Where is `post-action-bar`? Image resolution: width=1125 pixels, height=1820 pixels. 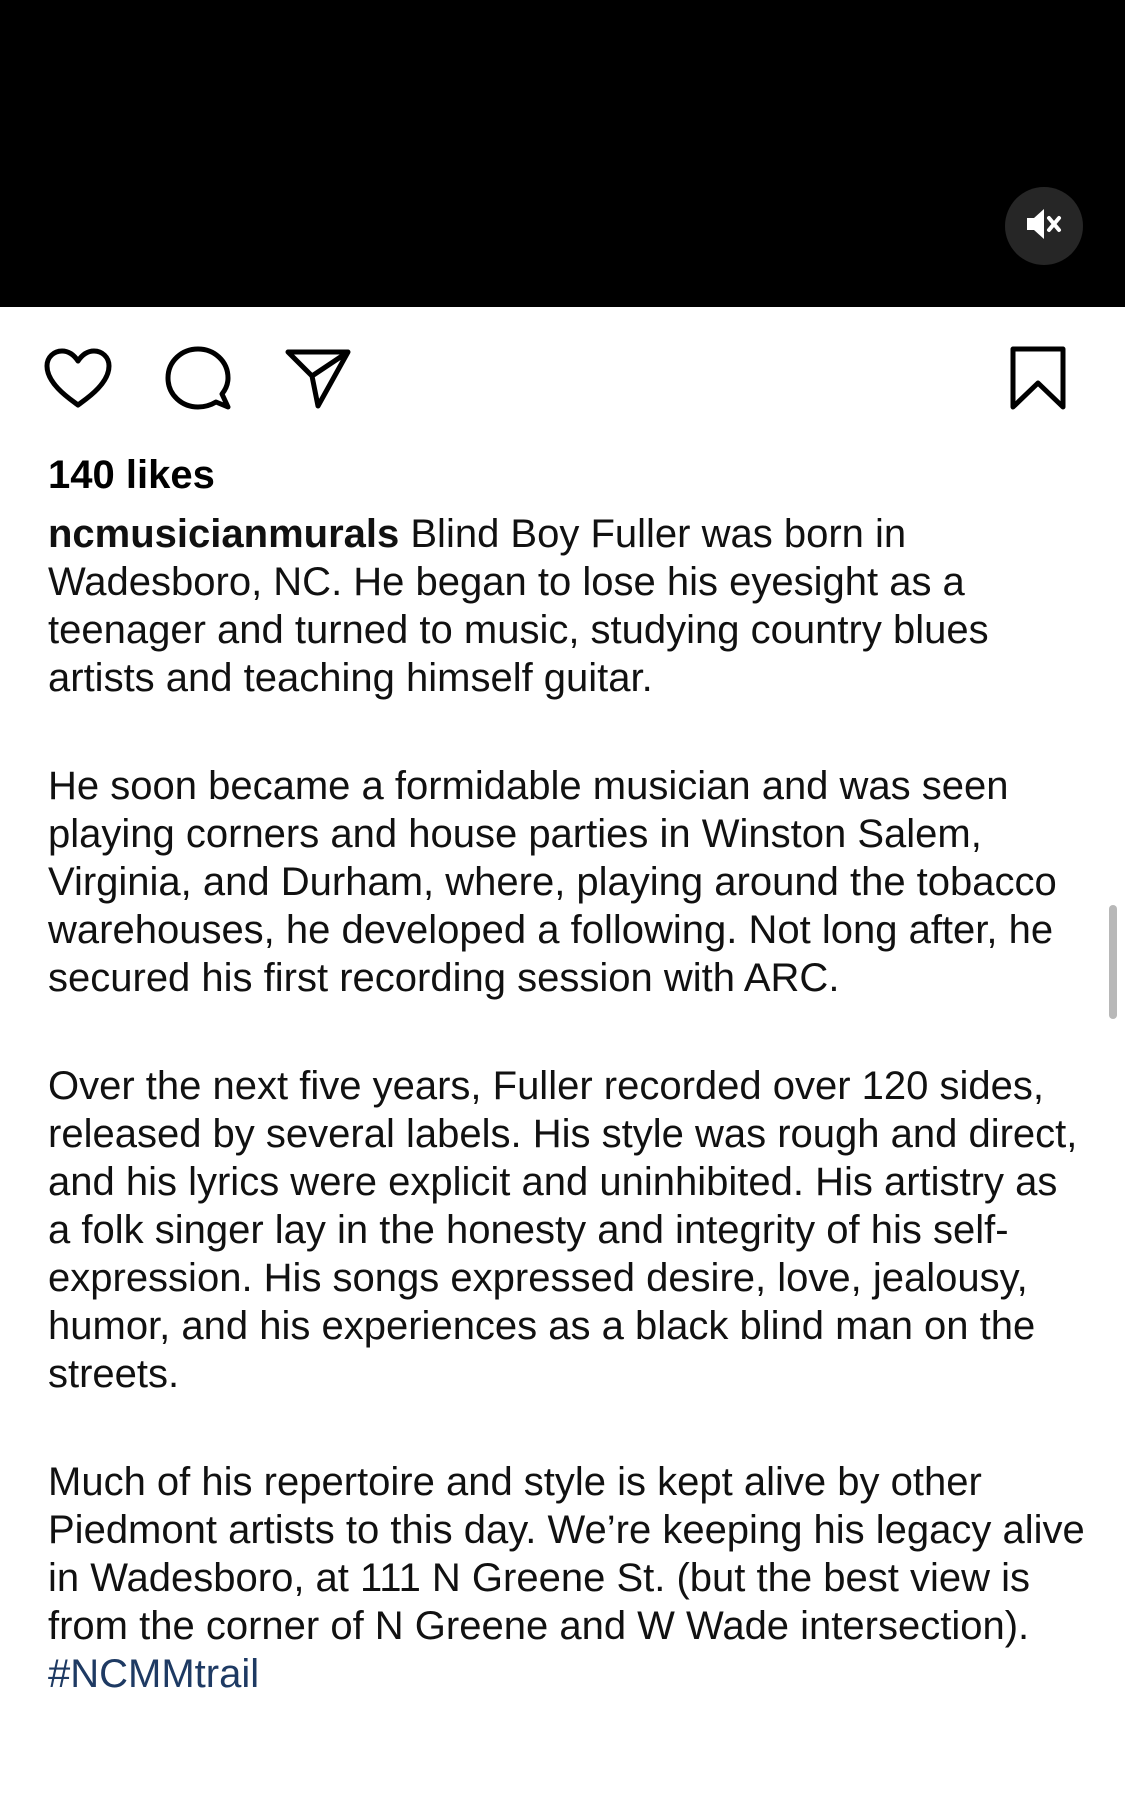 post-action-bar is located at coordinates (562, 380).